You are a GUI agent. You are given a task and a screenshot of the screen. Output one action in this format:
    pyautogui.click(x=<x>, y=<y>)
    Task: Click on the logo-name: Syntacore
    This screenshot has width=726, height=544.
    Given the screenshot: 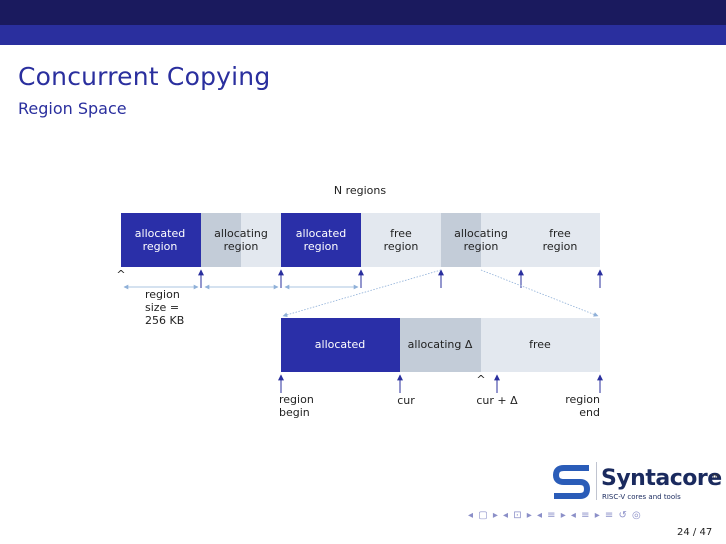 What is the action you would take?
    pyautogui.click(x=661, y=478)
    